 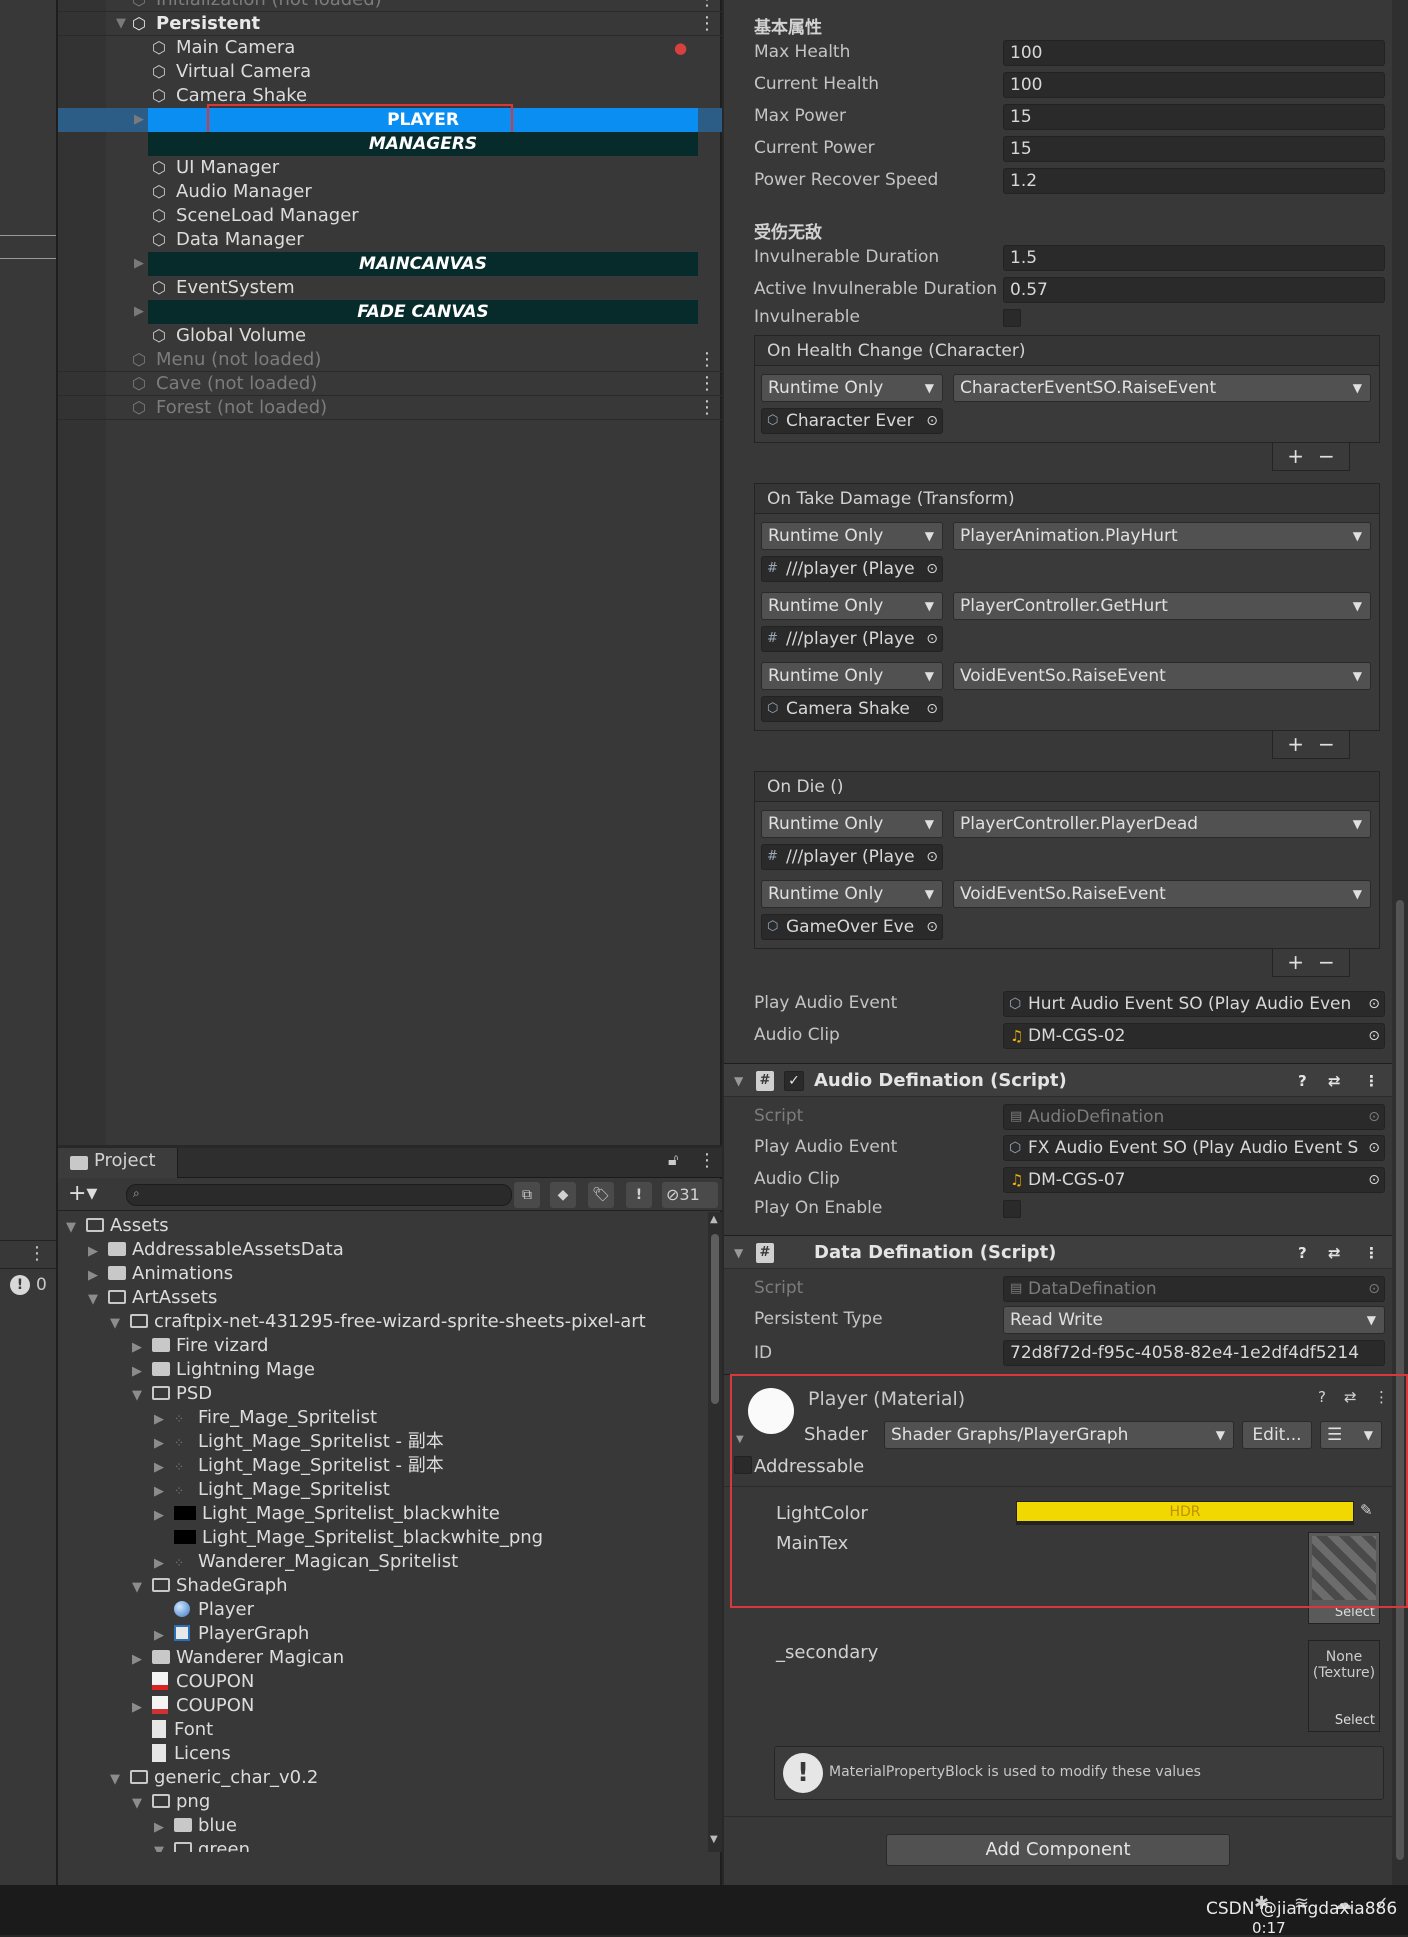 I want to click on hierarchy-row: ⬡ Cave (not loaded) ⋮, so click(x=390, y=384).